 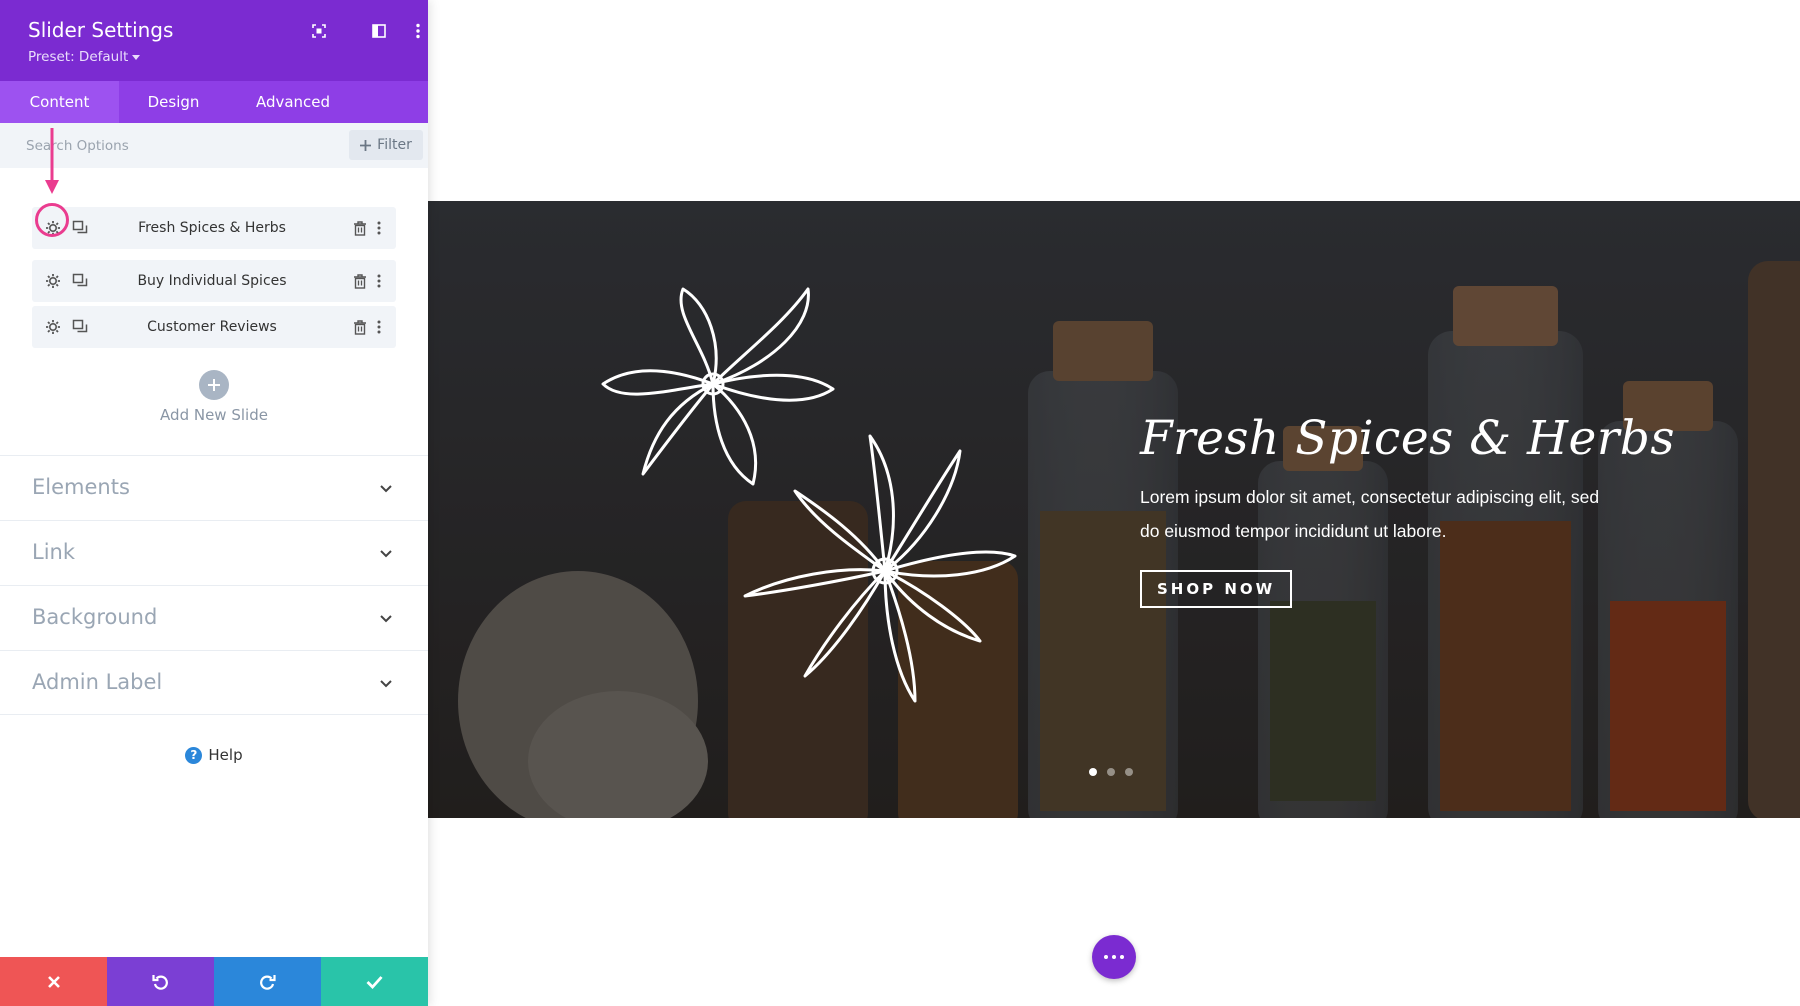 I want to click on more-options-button, so click(x=1114, y=957).